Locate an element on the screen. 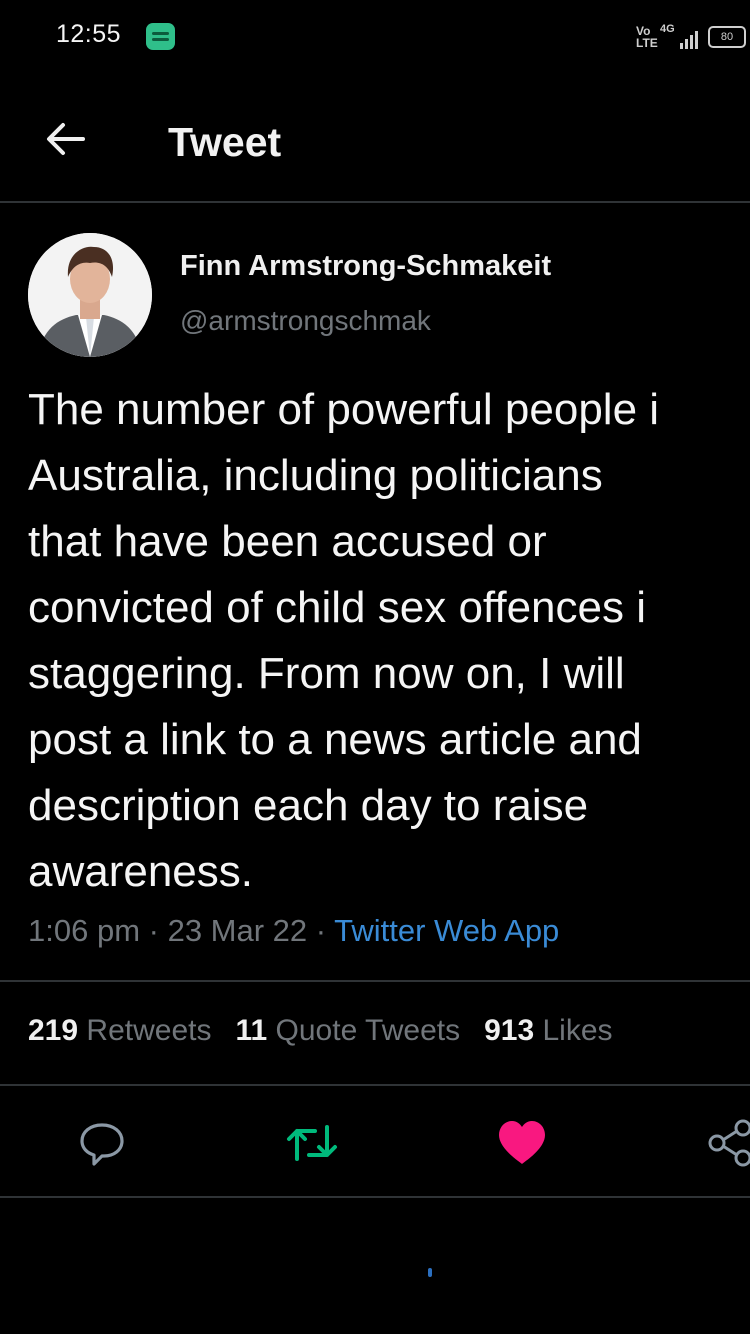  retweets-label: Retweets is located at coordinates (149, 1030).